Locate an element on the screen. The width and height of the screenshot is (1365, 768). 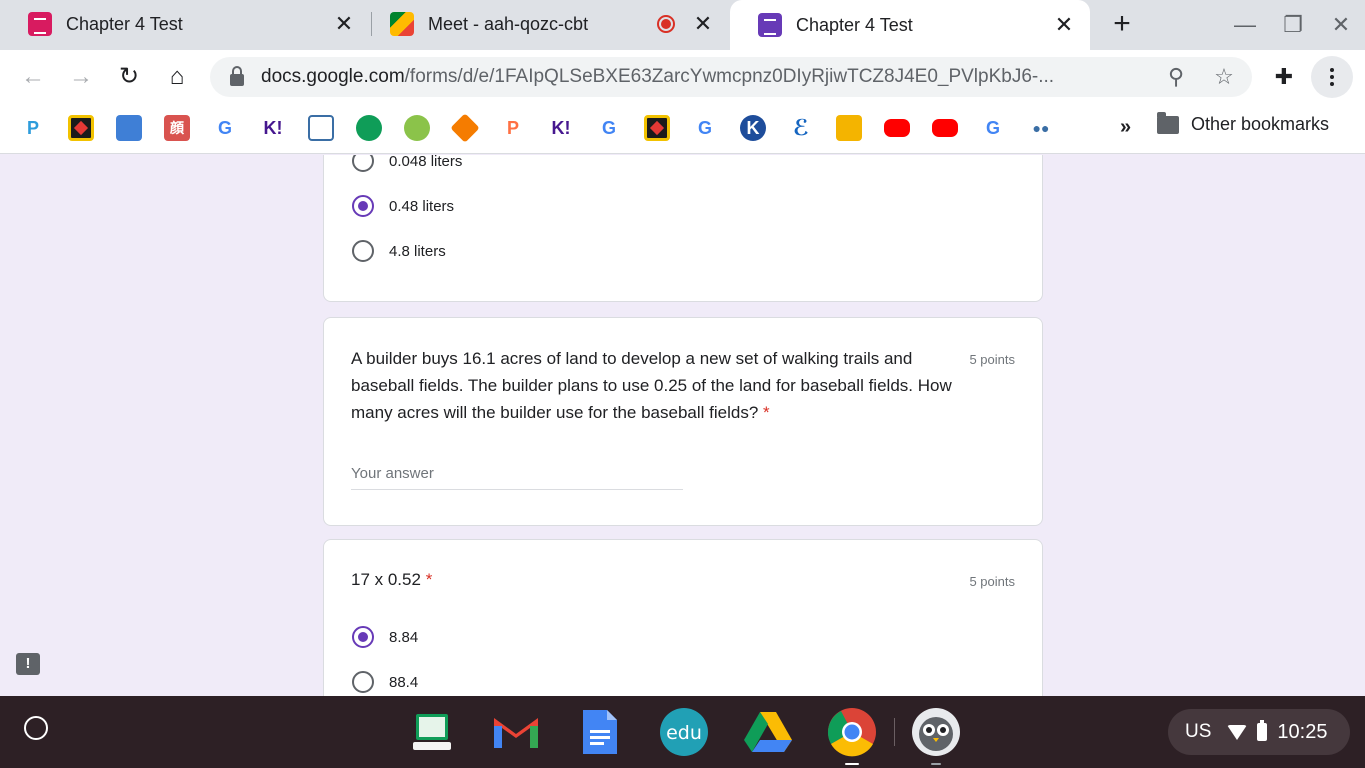
radio-option: 0.048 liters is located at coordinates (407, 163).